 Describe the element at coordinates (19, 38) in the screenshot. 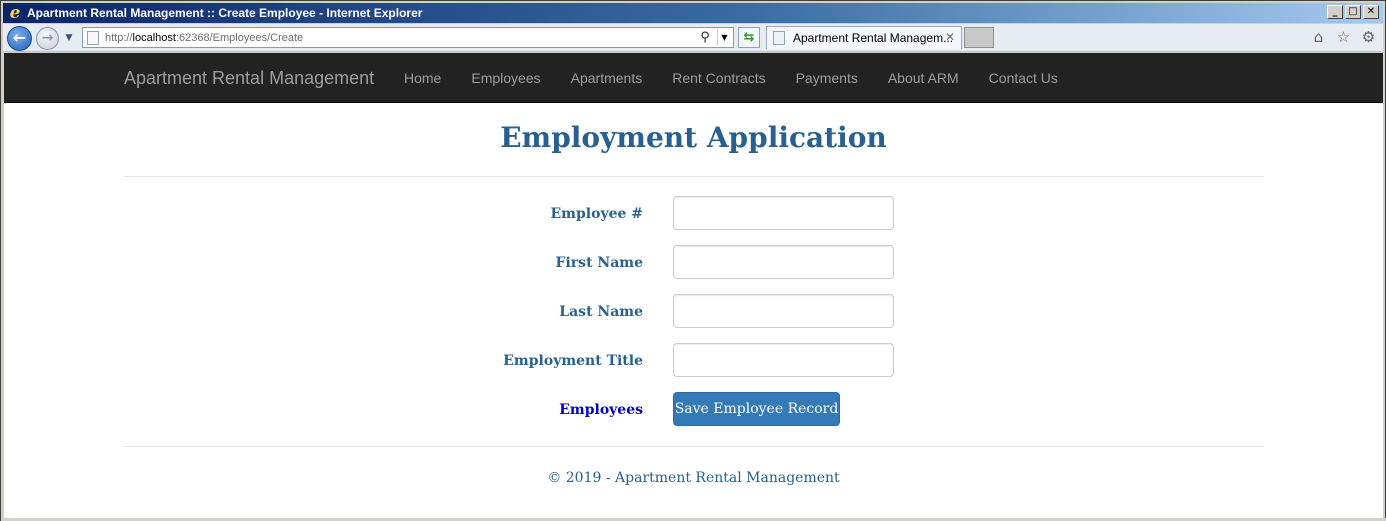

I see `back-icon: ←` at that location.